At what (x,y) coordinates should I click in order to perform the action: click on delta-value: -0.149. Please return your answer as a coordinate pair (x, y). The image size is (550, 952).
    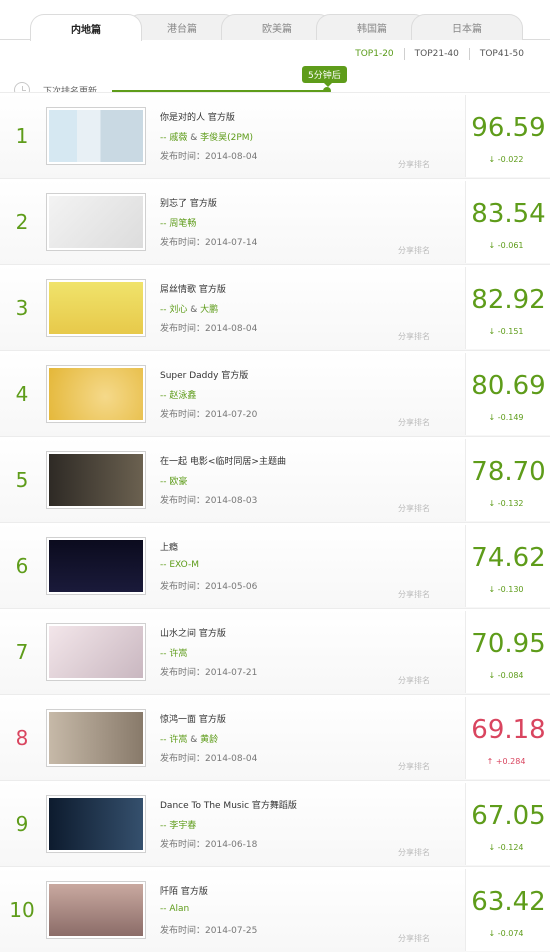
    Looking at the image, I should click on (510, 417).